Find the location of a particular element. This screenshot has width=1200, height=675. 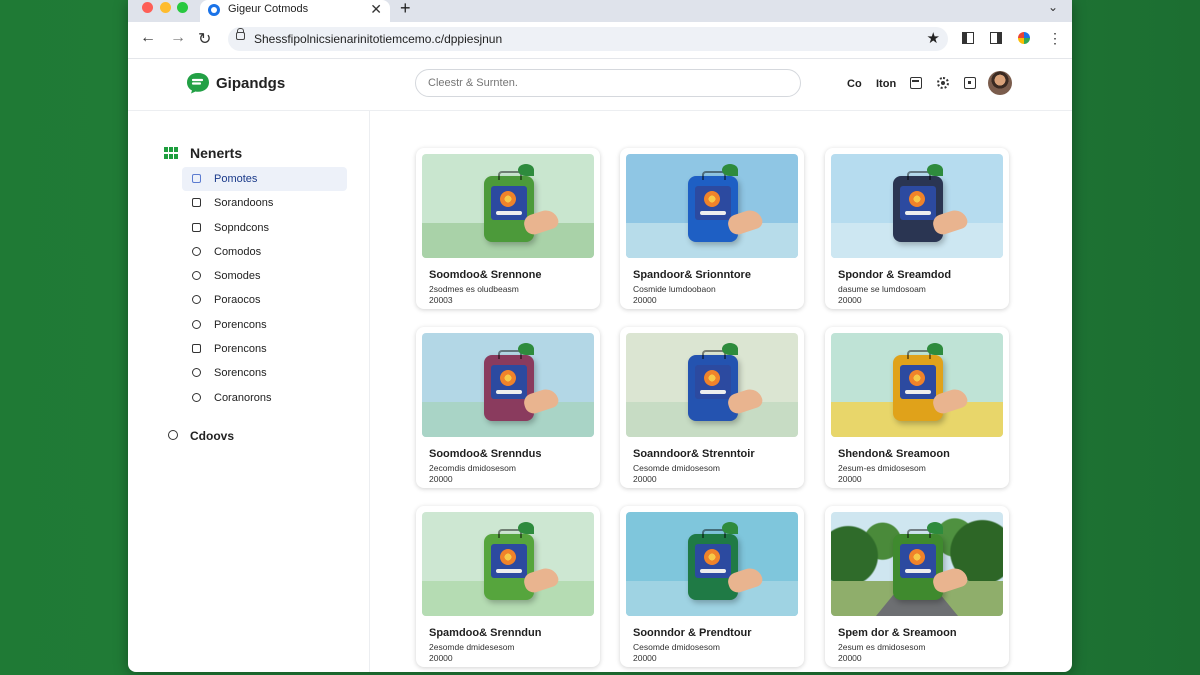

header-link-iton: Iton is located at coordinates (886, 84).